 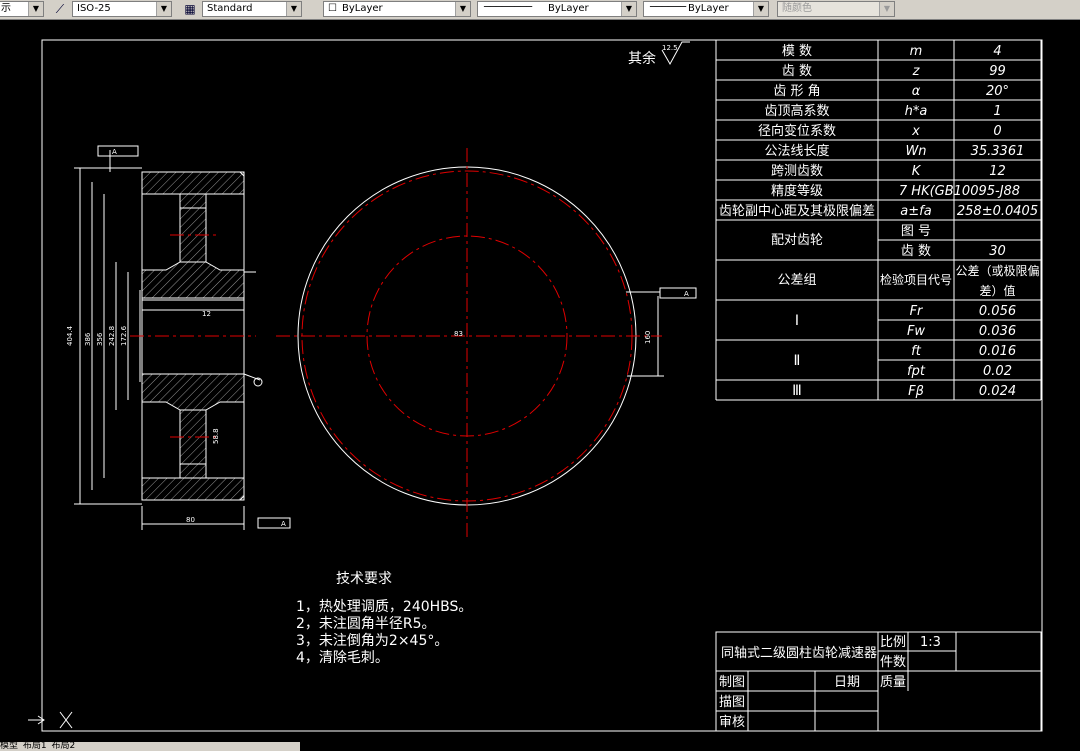 I want to click on checked-label: 审核, so click(x=732, y=722).